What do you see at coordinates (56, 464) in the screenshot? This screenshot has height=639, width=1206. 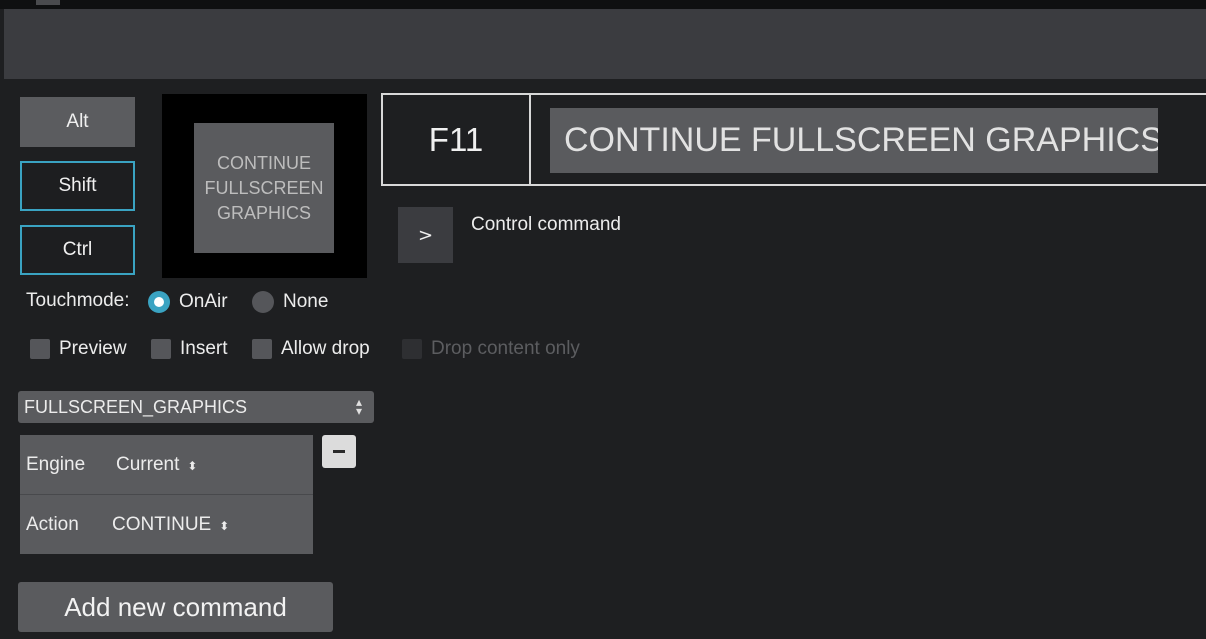 I see `engine-param-label: Engine` at bounding box center [56, 464].